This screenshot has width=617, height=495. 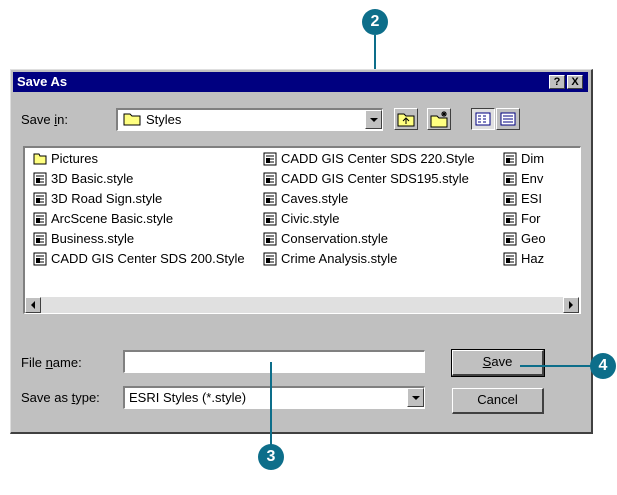 I want to click on file-item: Env, so click(x=523, y=179).